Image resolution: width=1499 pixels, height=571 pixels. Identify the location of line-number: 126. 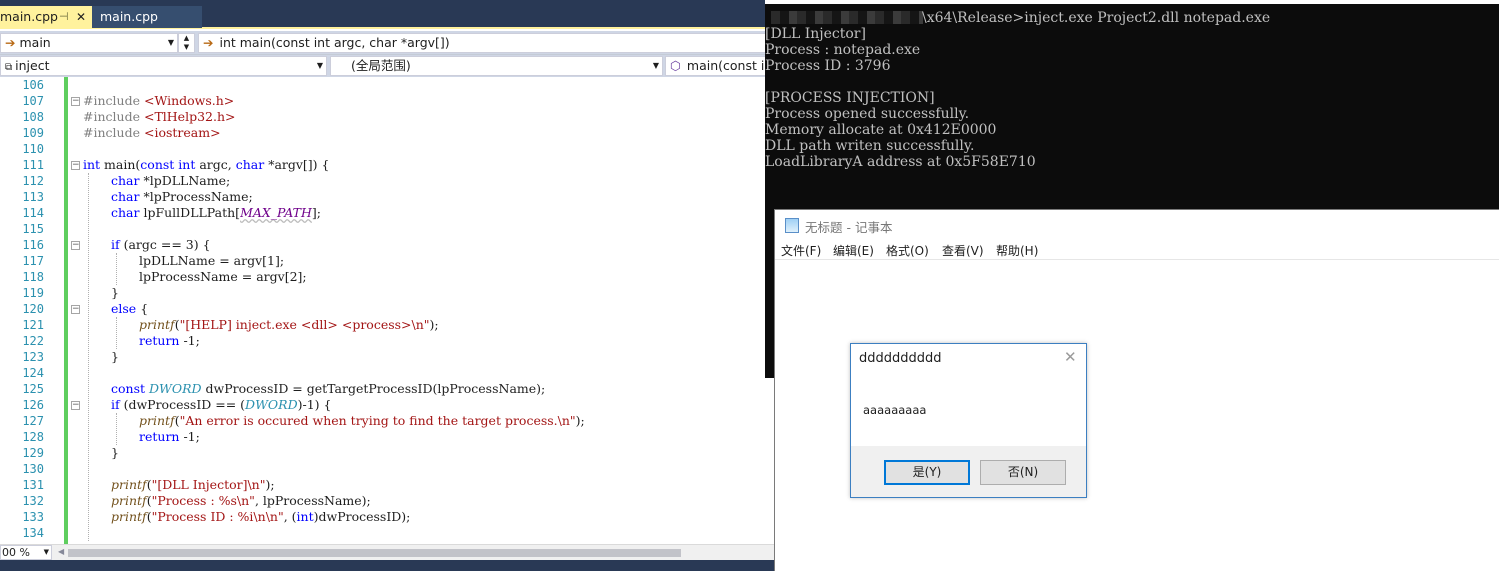
(33, 405).